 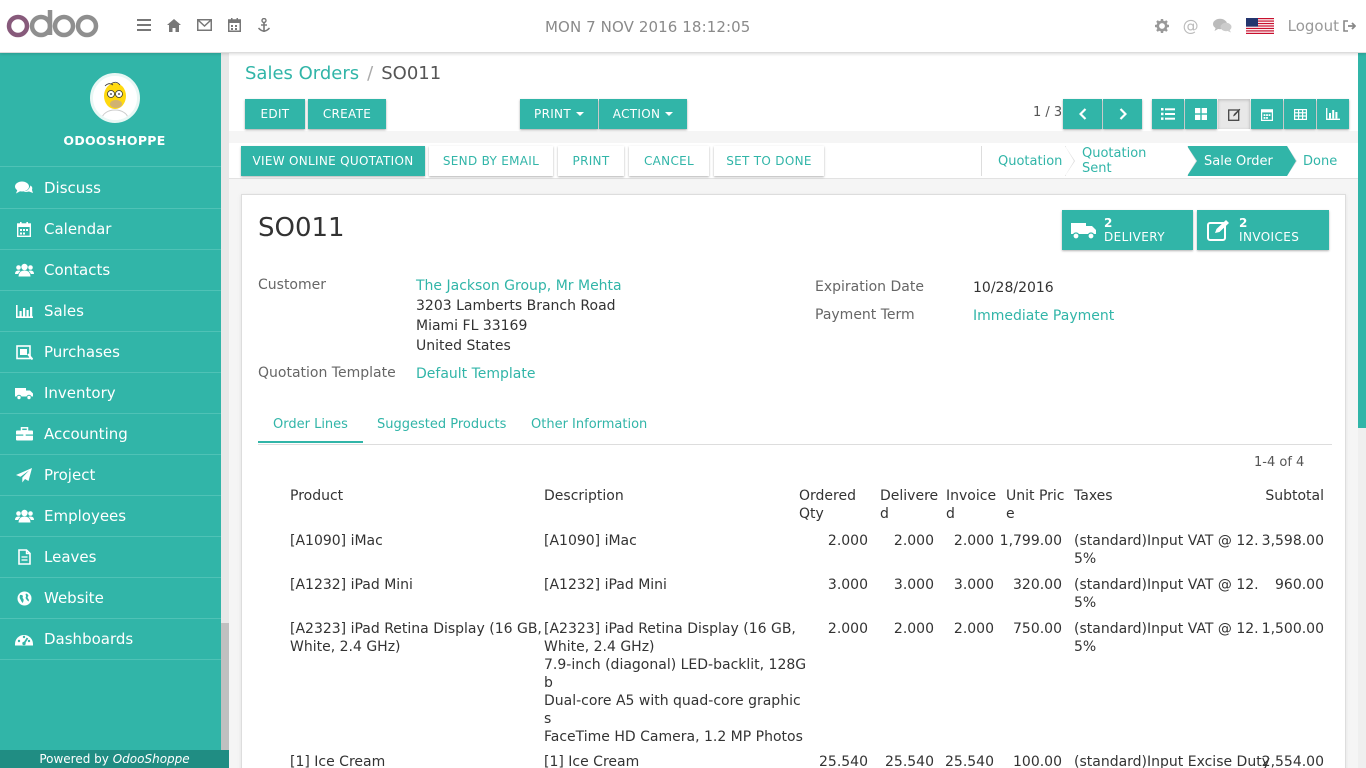 What do you see at coordinates (548, 719) in the screenshot?
I see `cell-line: s` at bounding box center [548, 719].